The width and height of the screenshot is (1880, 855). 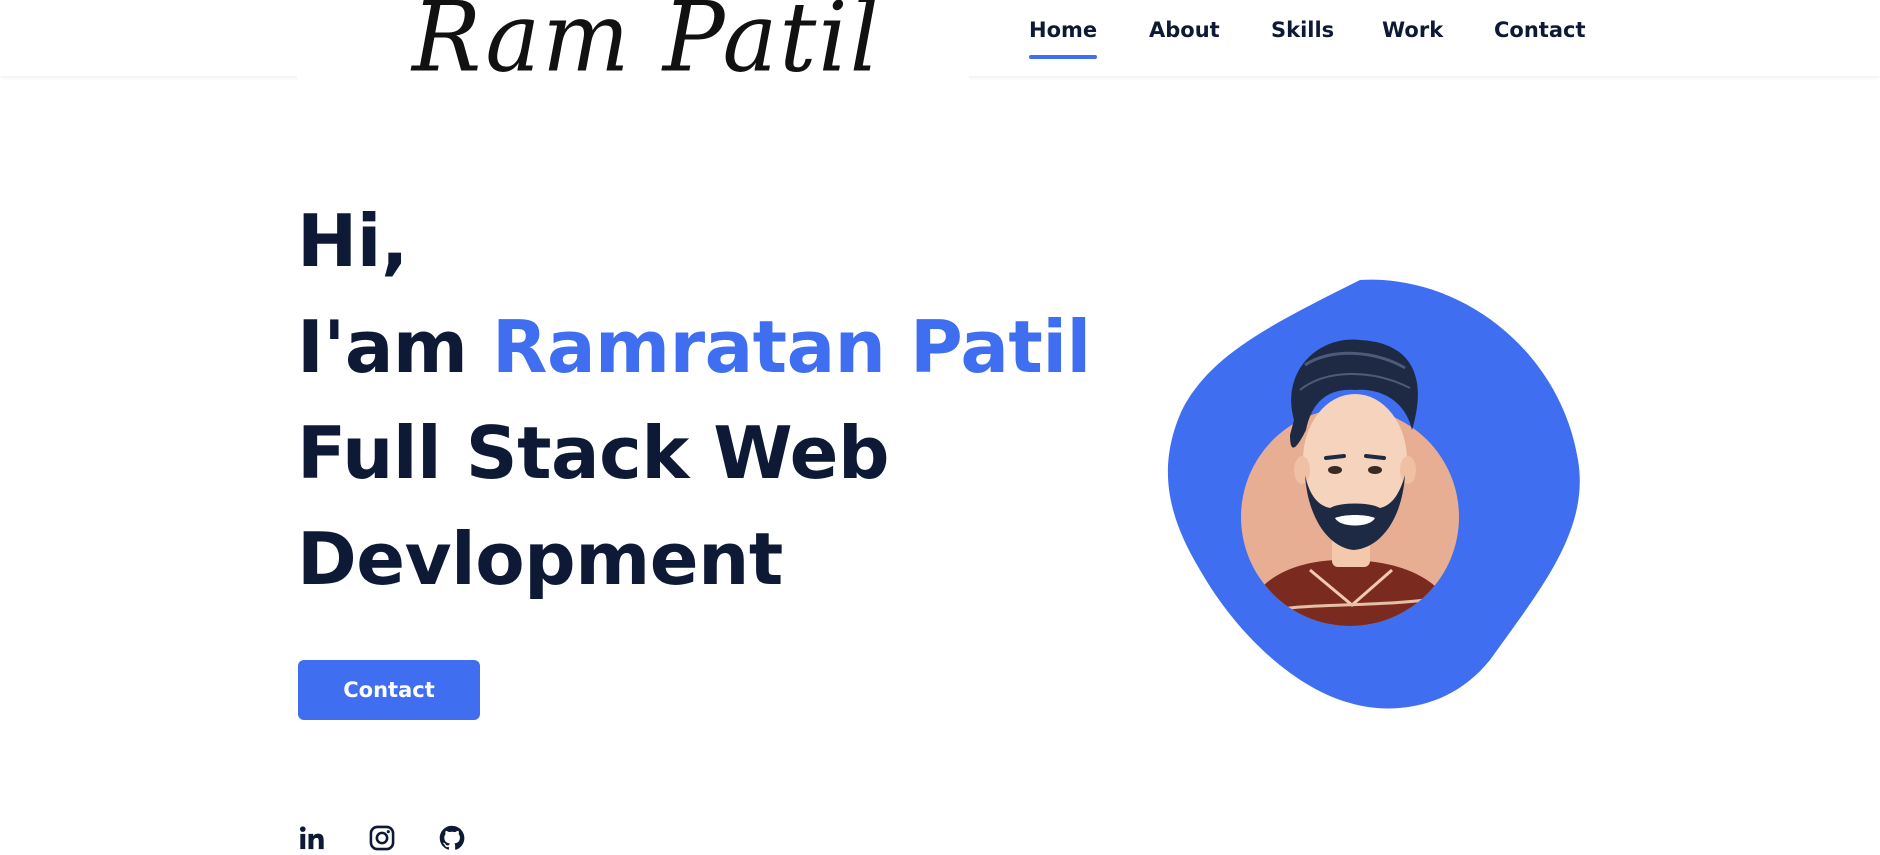 I want to click on hero-illustration, so click(x=1360, y=495).